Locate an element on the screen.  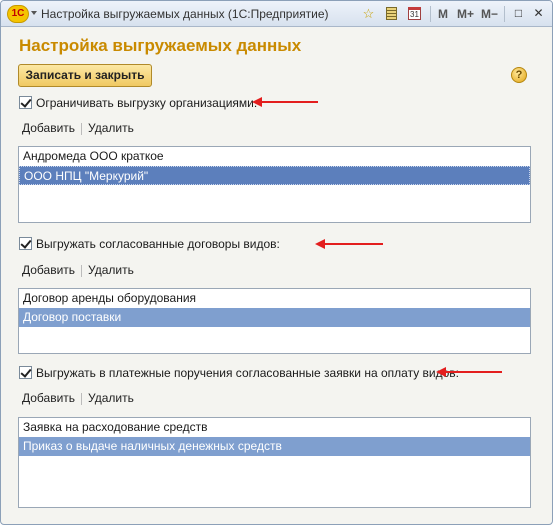
checkbox-label: Выгружать согласованные договоры видов: is located at coordinates (158, 243).